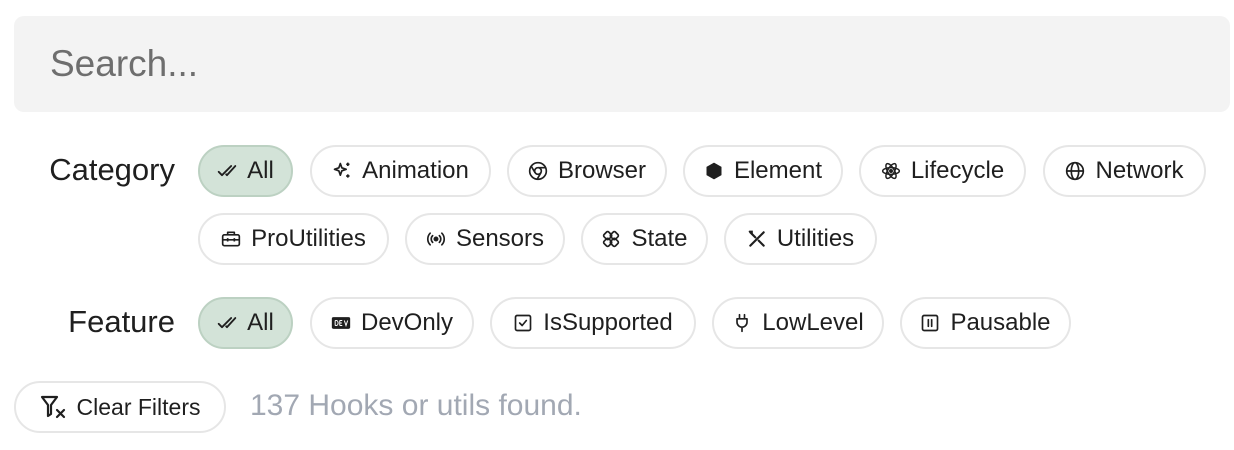  I want to click on pause-box-icon, so click(930, 323).